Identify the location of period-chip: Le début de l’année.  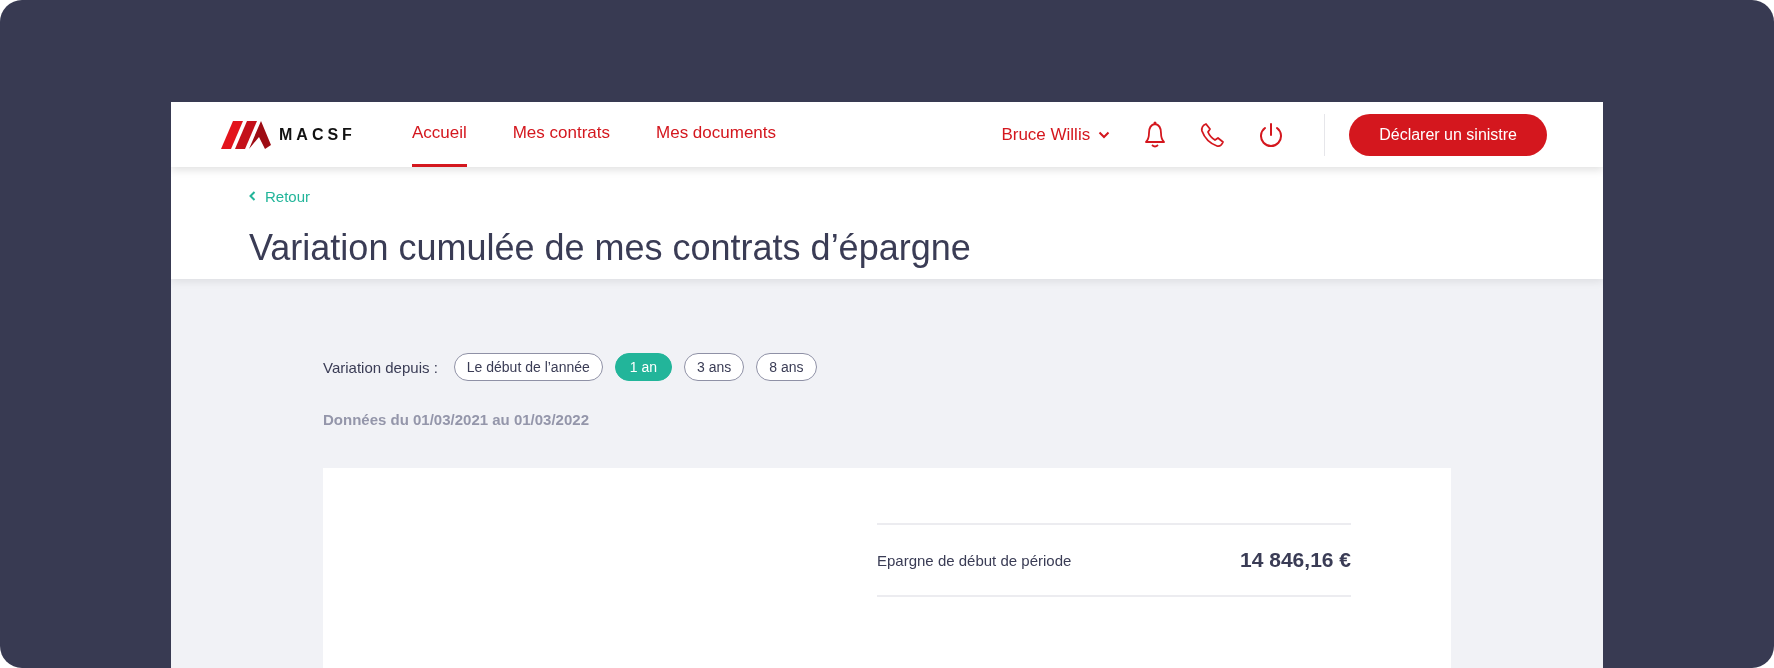
(528, 367).